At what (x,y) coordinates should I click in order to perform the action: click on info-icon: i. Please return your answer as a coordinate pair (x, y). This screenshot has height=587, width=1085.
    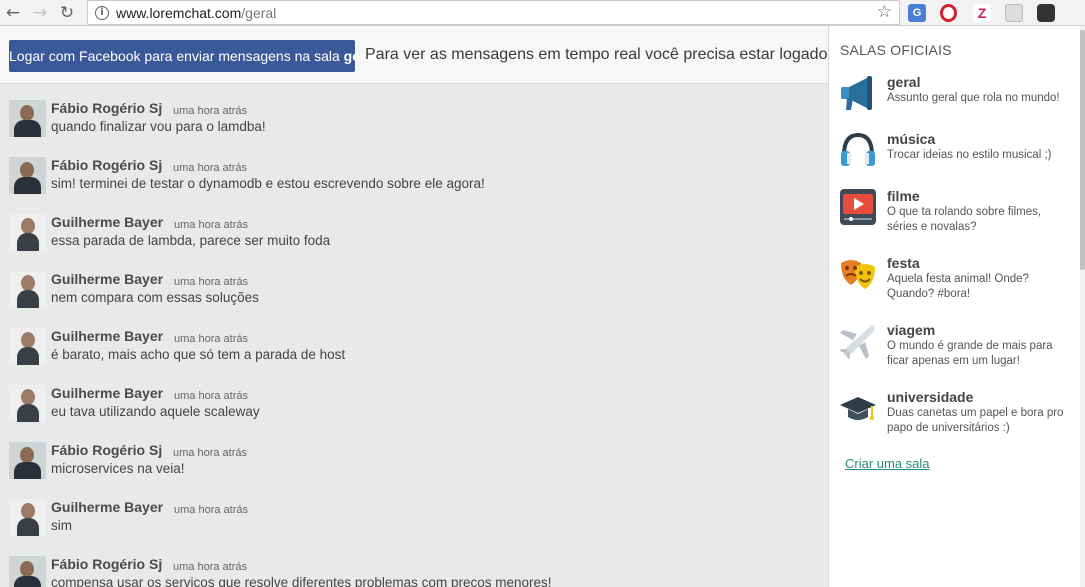
    Looking at the image, I should click on (102, 13).